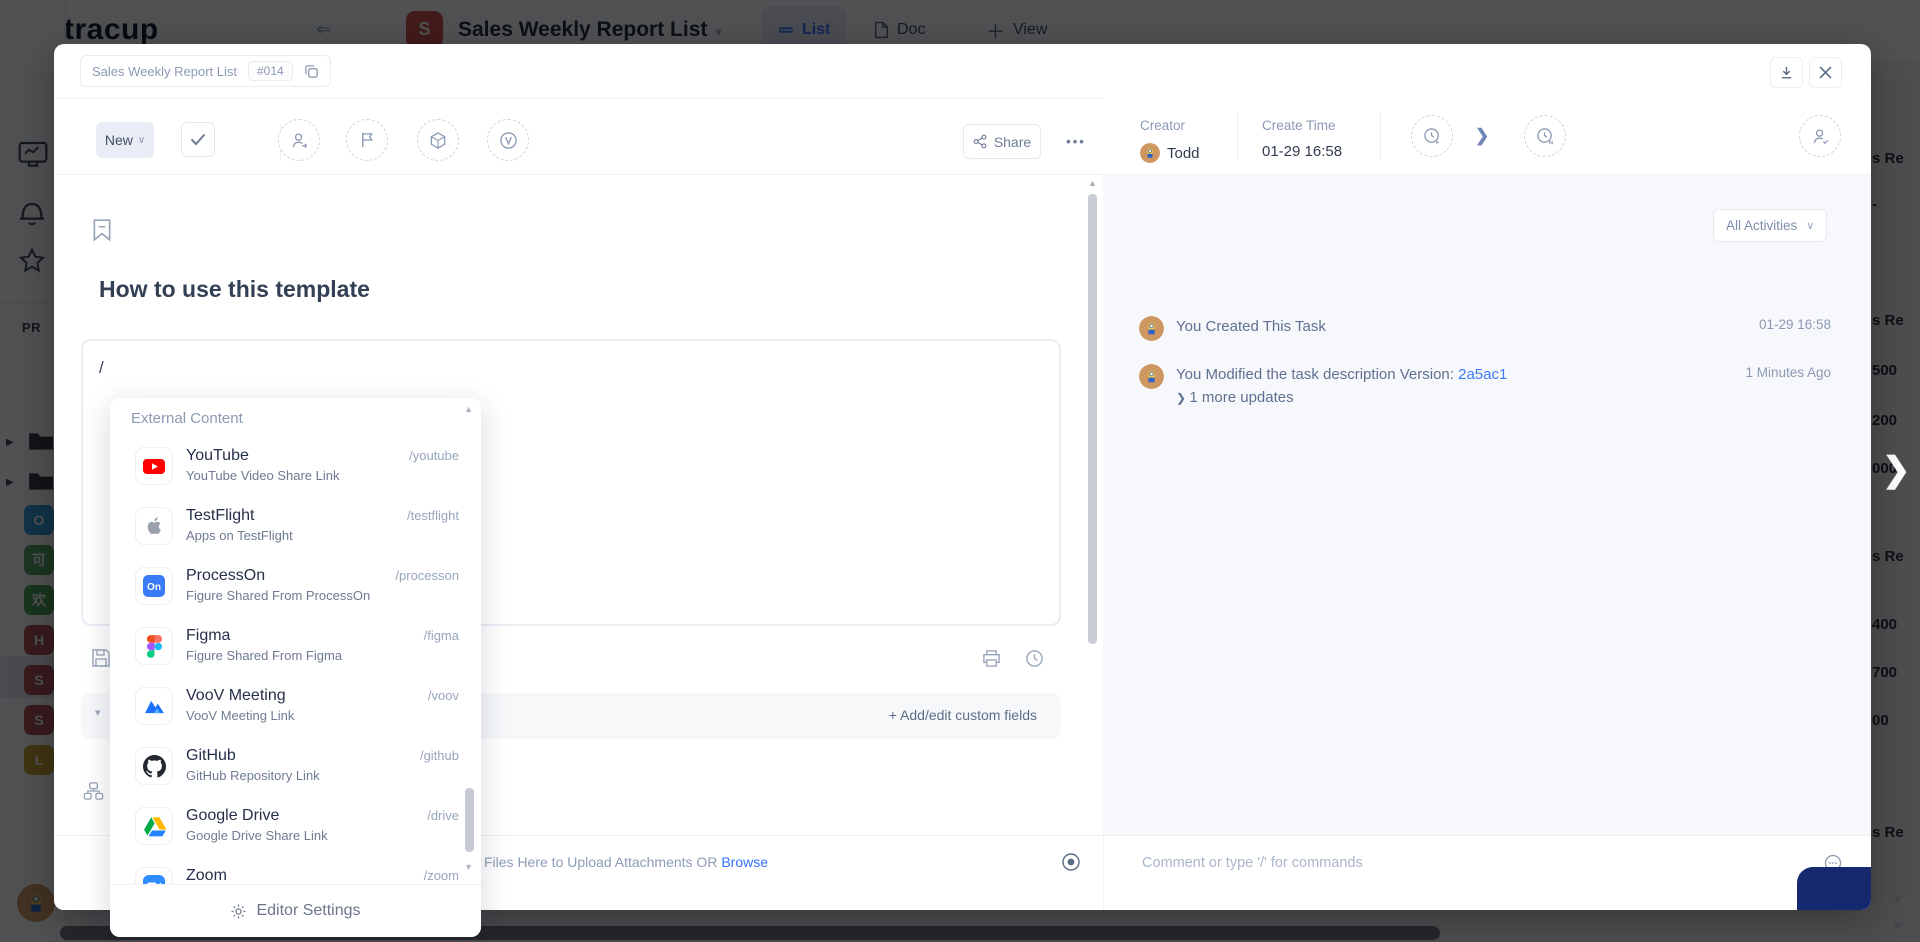 This screenshot has height=942, width=1920. What do you see at coordinates (101, 367) in the screenshot?
I see `editor-typed-text: /` at bounding box center [101, 367].